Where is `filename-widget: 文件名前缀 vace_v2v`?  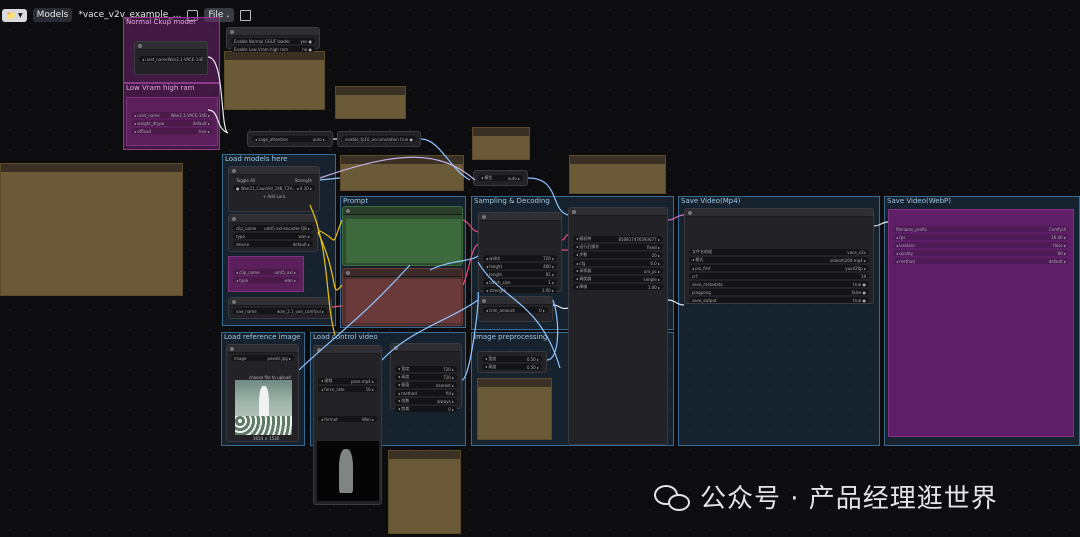 filename-widget: 文件名前缀 vace_v2v is located at coordinates (779, 252).